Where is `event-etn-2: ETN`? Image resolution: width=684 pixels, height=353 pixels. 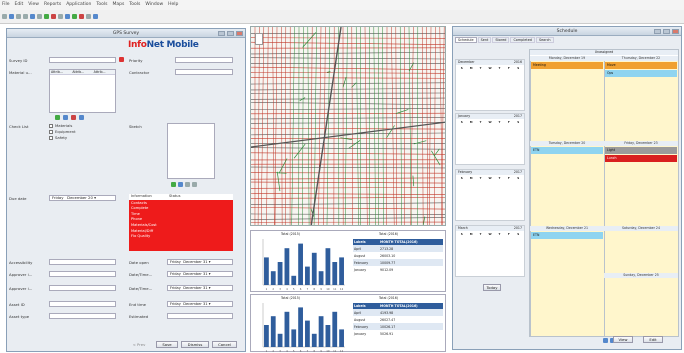
event-etn-2: ETN is located at coordinates (567, 235).